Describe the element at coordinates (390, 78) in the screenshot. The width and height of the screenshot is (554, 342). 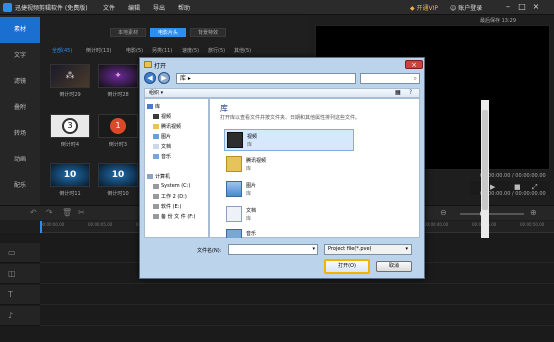
I see `search-input: ⌕` at that location.